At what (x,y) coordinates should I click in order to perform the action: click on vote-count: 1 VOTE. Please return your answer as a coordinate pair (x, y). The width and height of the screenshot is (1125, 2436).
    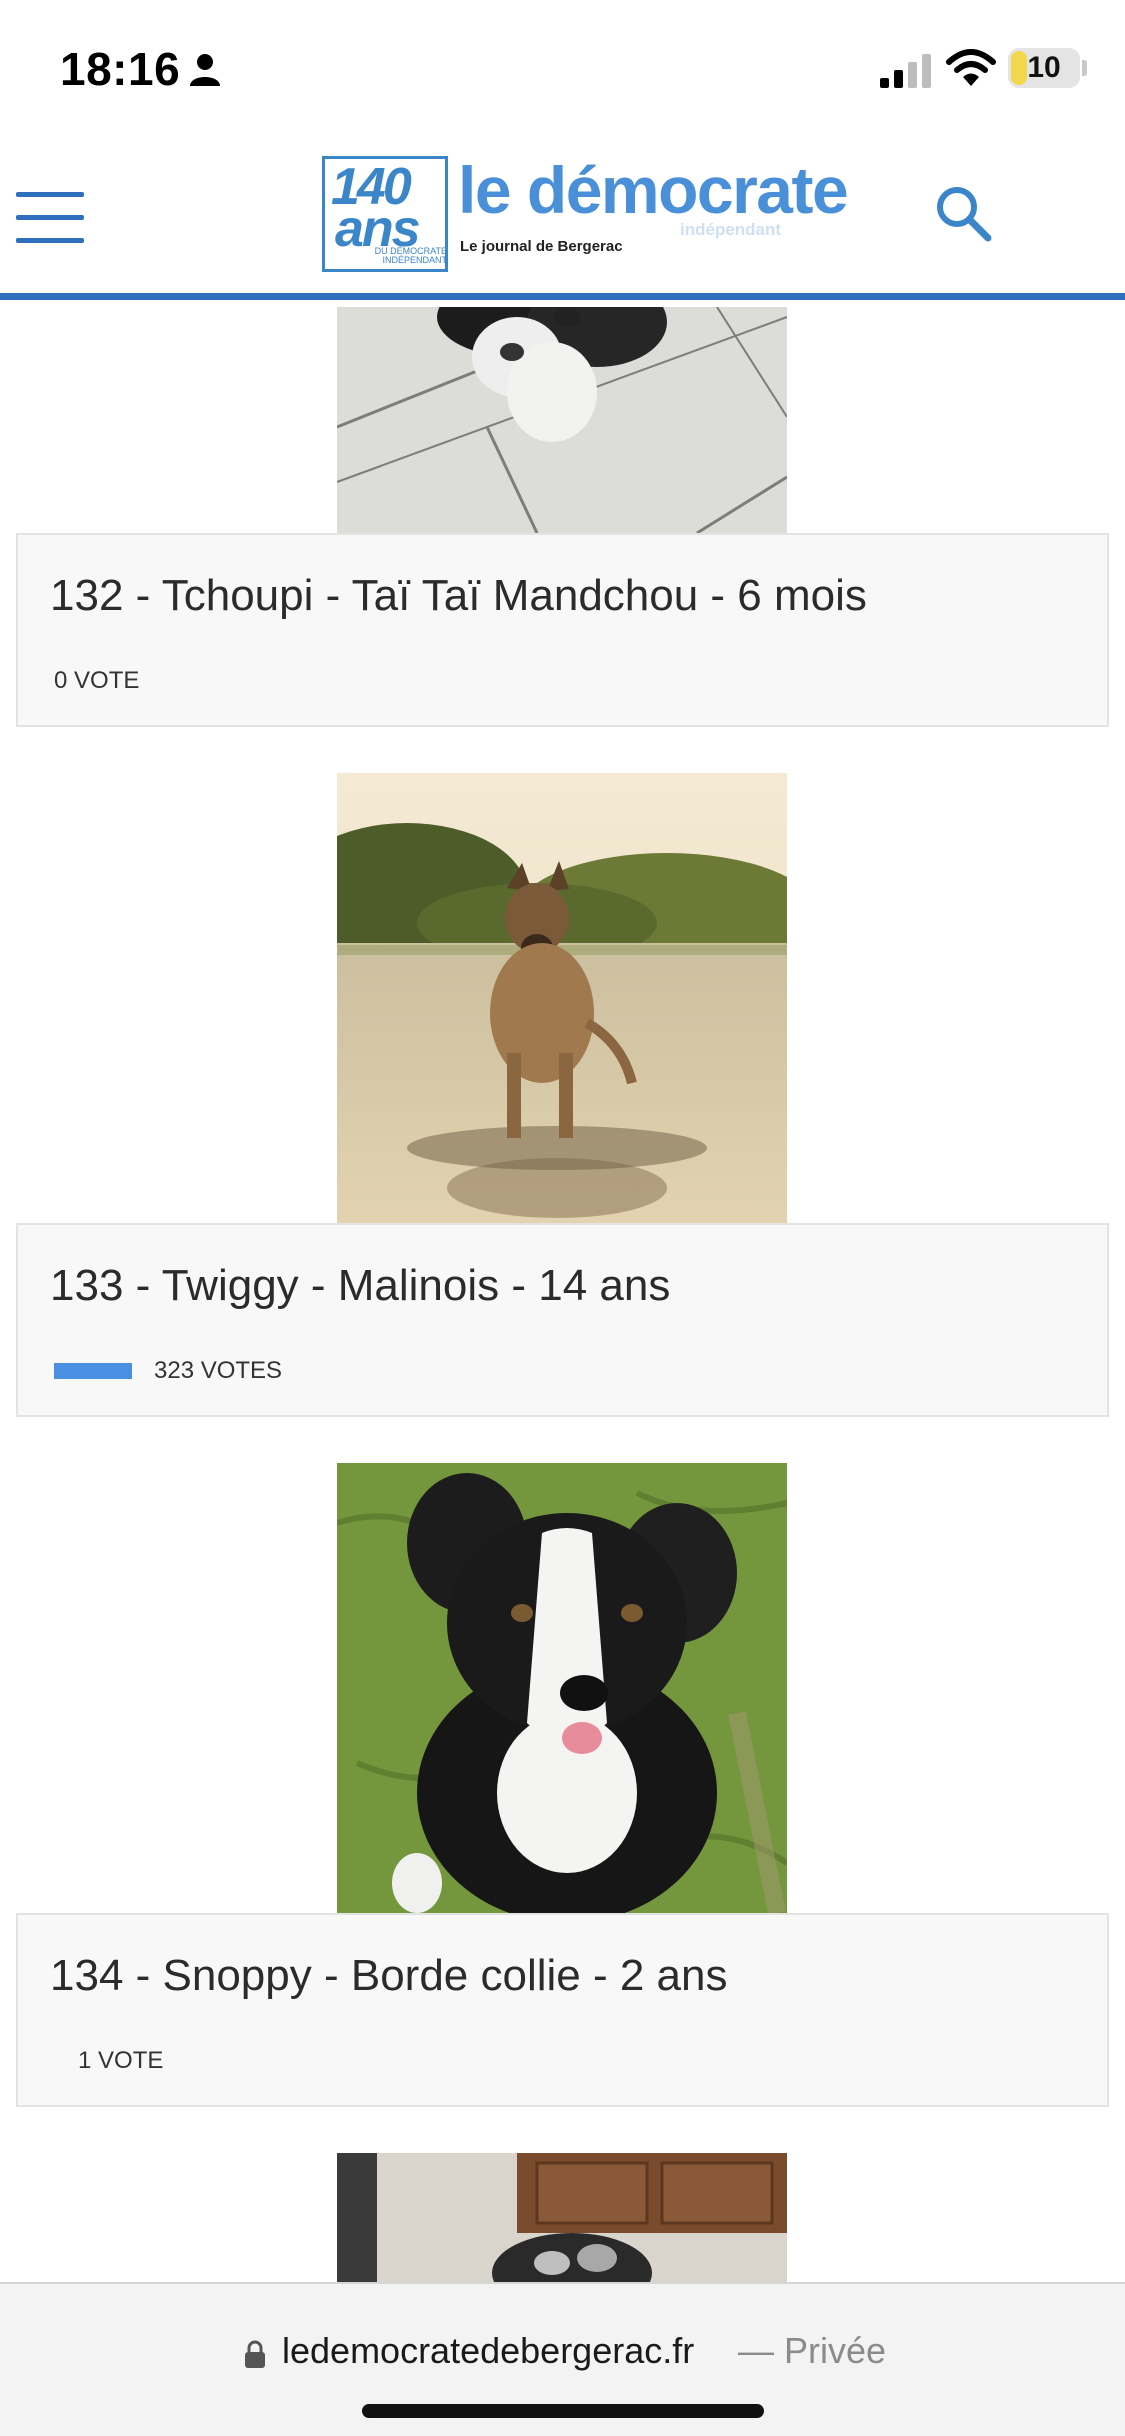
    Looking at the image, I should click on (121, 2060).